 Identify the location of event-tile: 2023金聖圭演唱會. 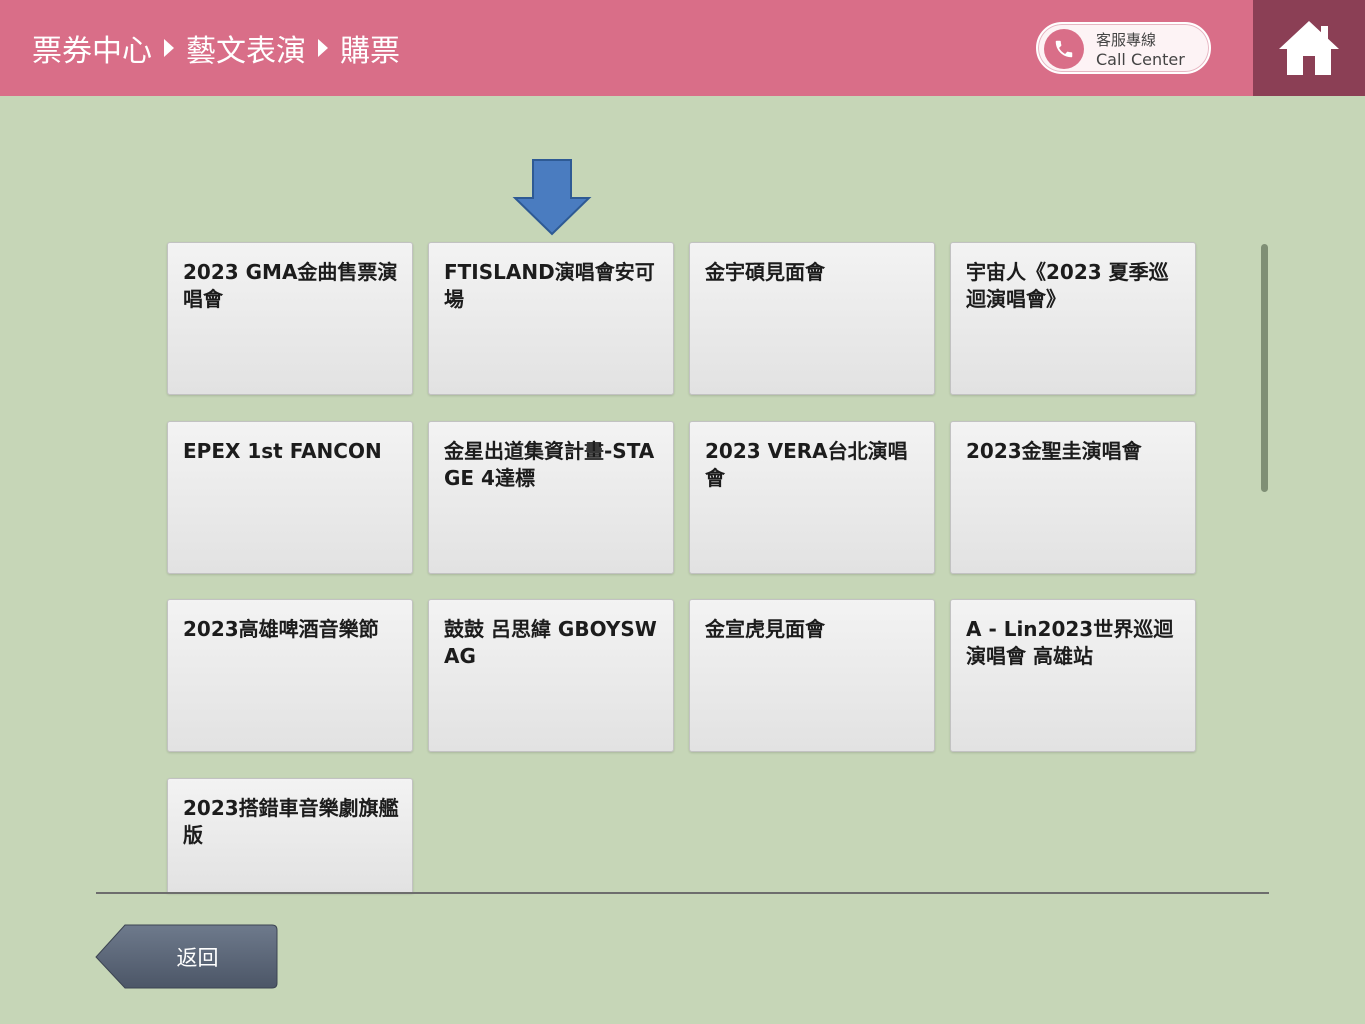
(1073, 497).